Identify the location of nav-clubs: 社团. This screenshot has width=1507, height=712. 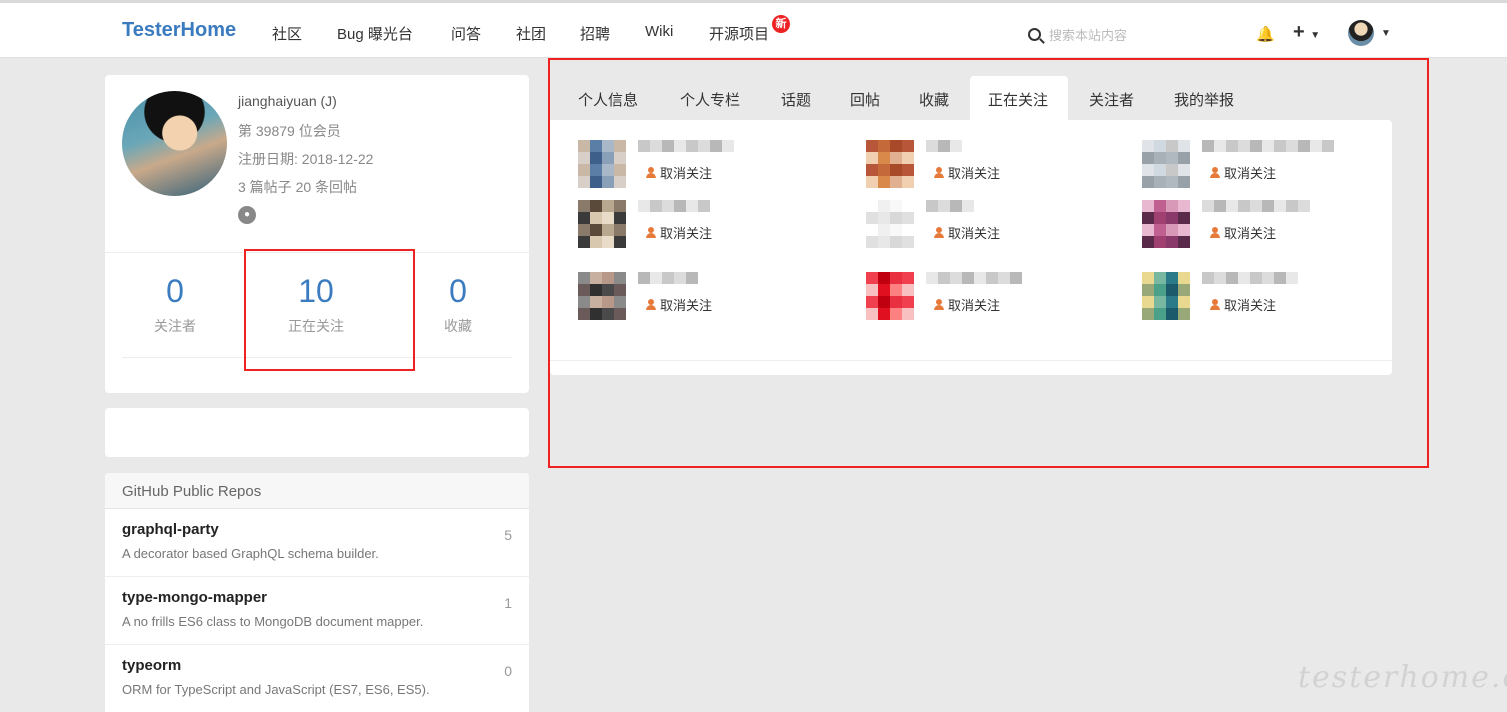
(531, 33).